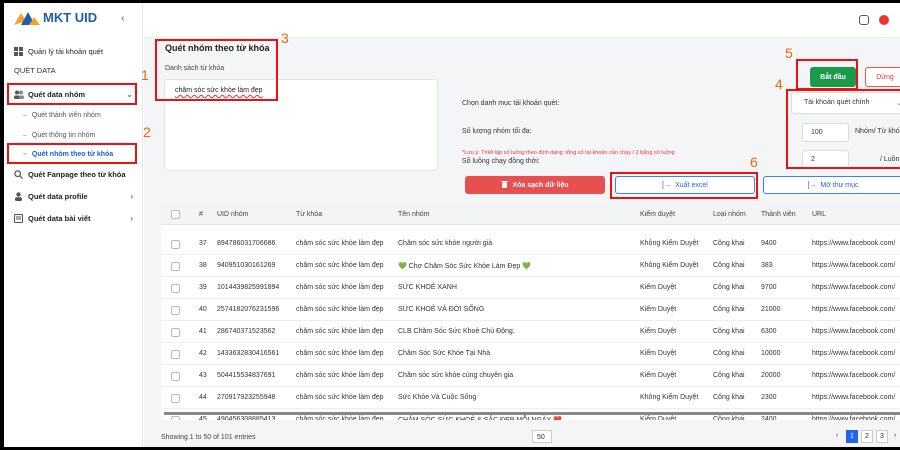 The width and height of the screenshot is (900, 450). Describe the element at coordinates (59, 218) in the screenshot. I see `sidebar-item-label: Quét data bài viết` at that location.